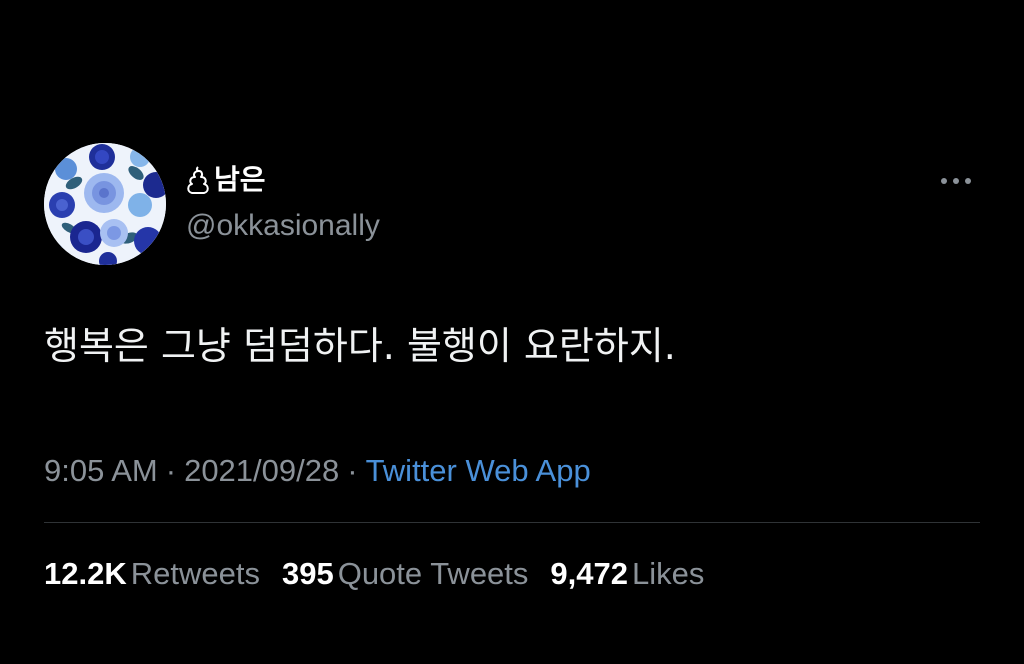 Image resolution: width=1024 pixels, height=664 pixels. I want to click on tweet-time: 9:05 AM, so click(101, 470).